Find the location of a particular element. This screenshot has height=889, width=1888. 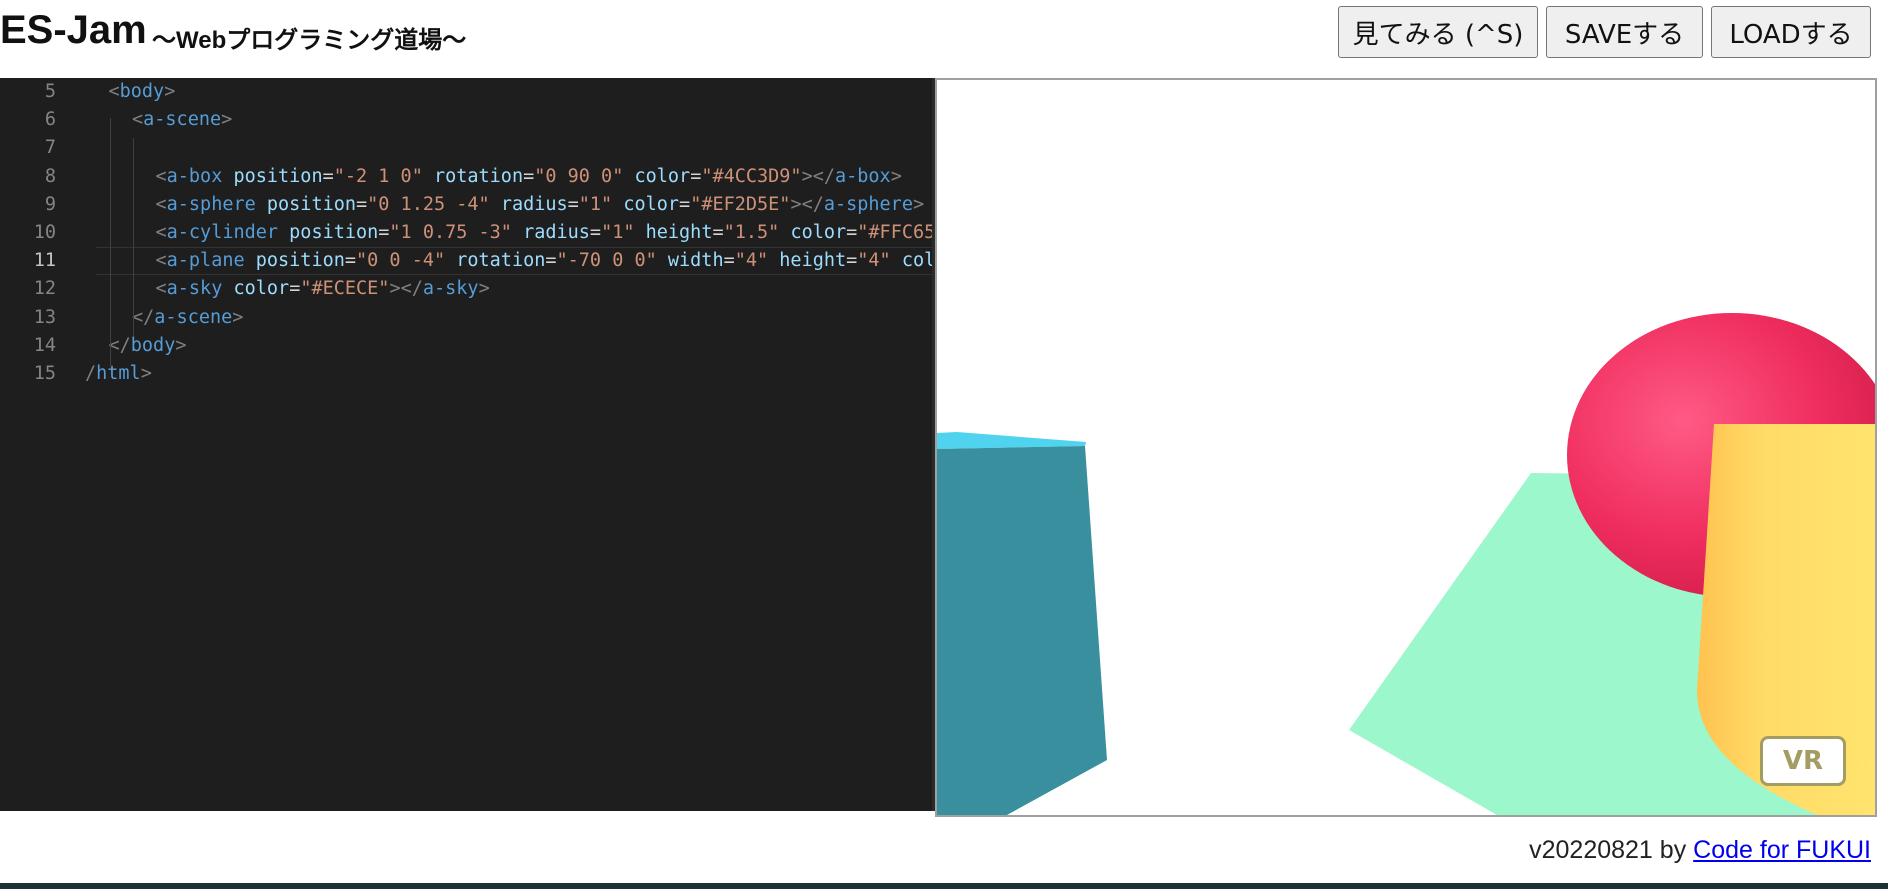

code-text: <a-scene> is located at coordinates (182, 120).